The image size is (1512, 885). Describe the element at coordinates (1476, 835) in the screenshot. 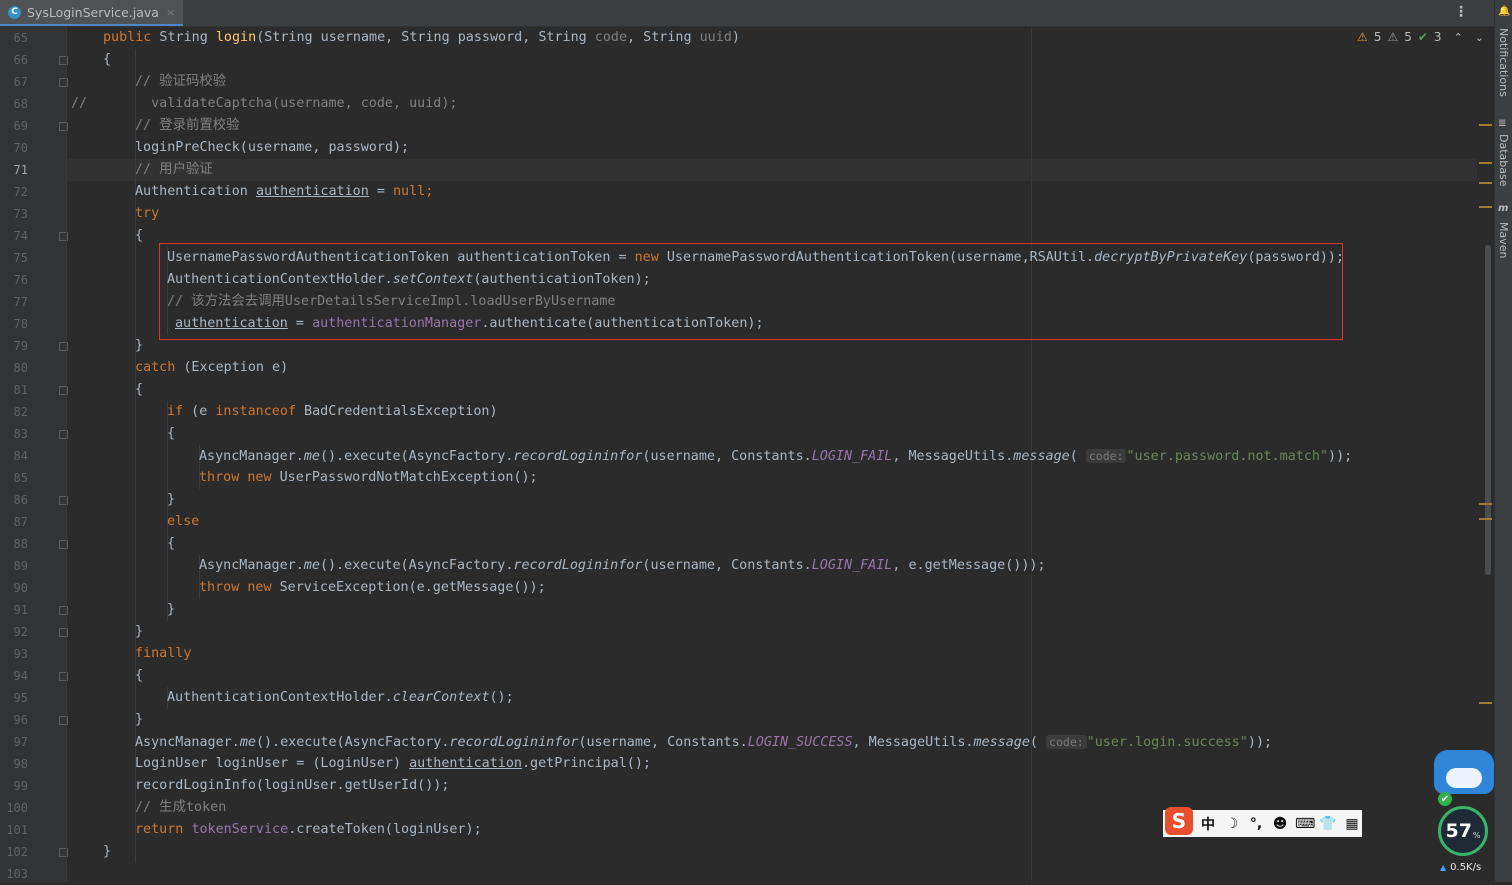

I see `percent-sign: %` at that location.